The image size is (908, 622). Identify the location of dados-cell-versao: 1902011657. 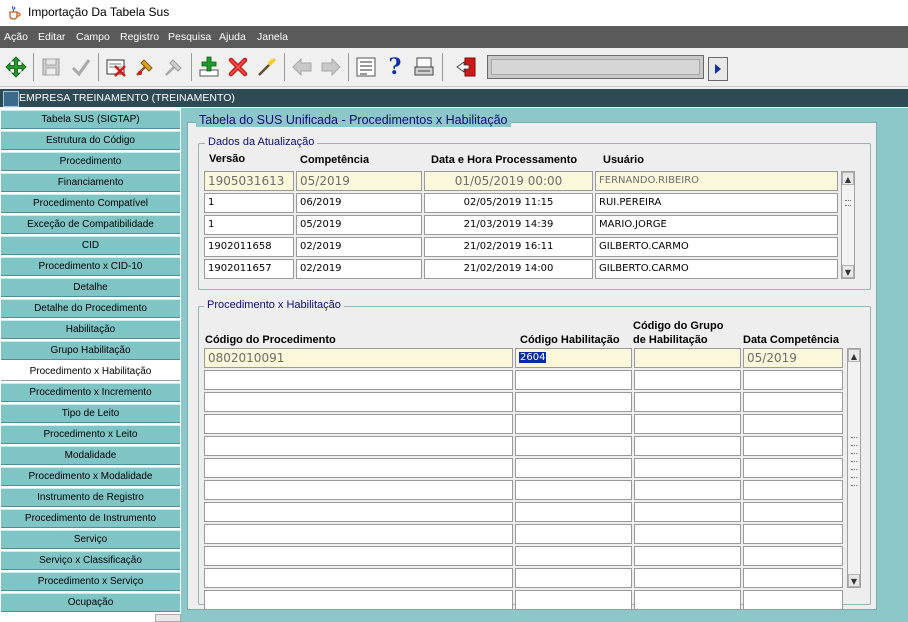
(249, 269).